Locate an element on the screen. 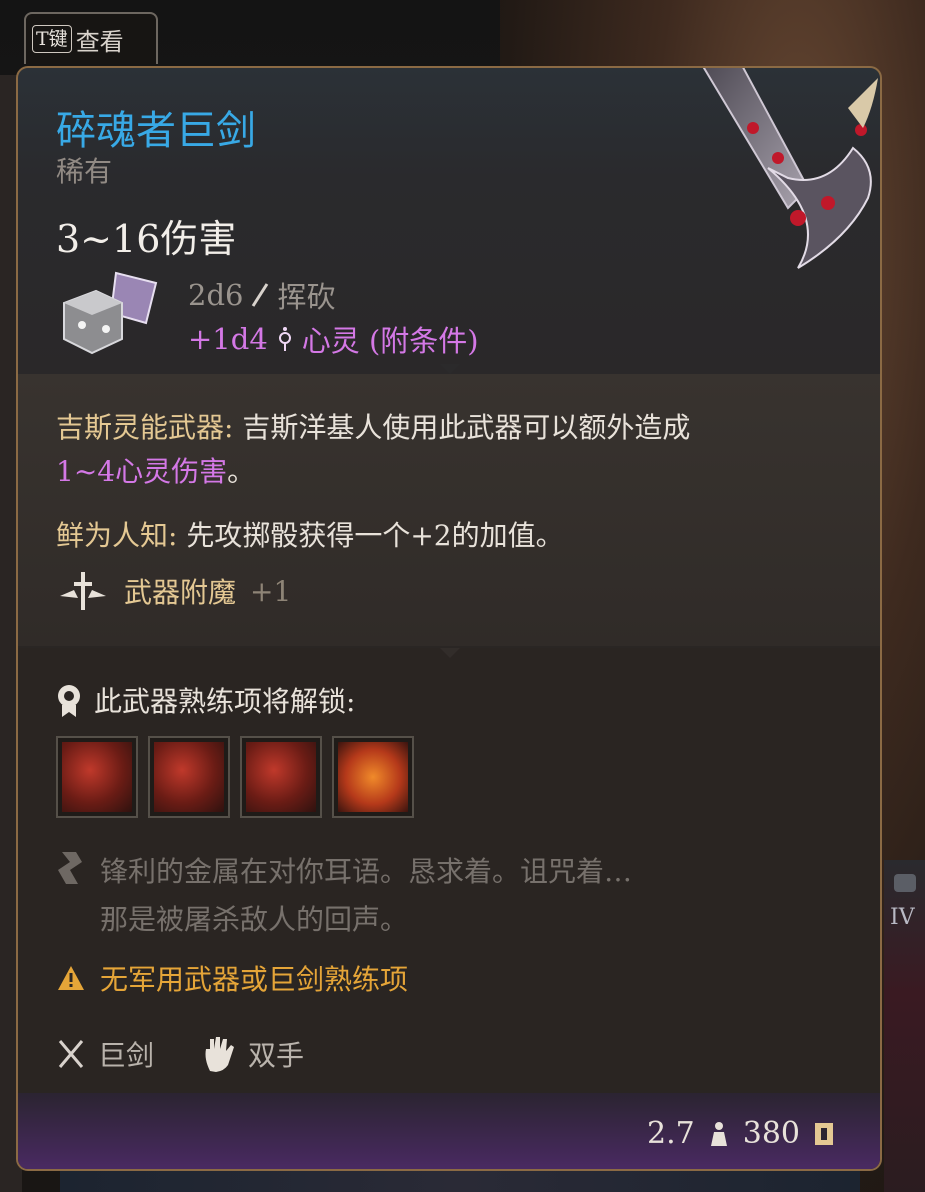 This screenshot has height=1192, width=925. property-label: 鲜为人知: is located at coordinates (117, 535).